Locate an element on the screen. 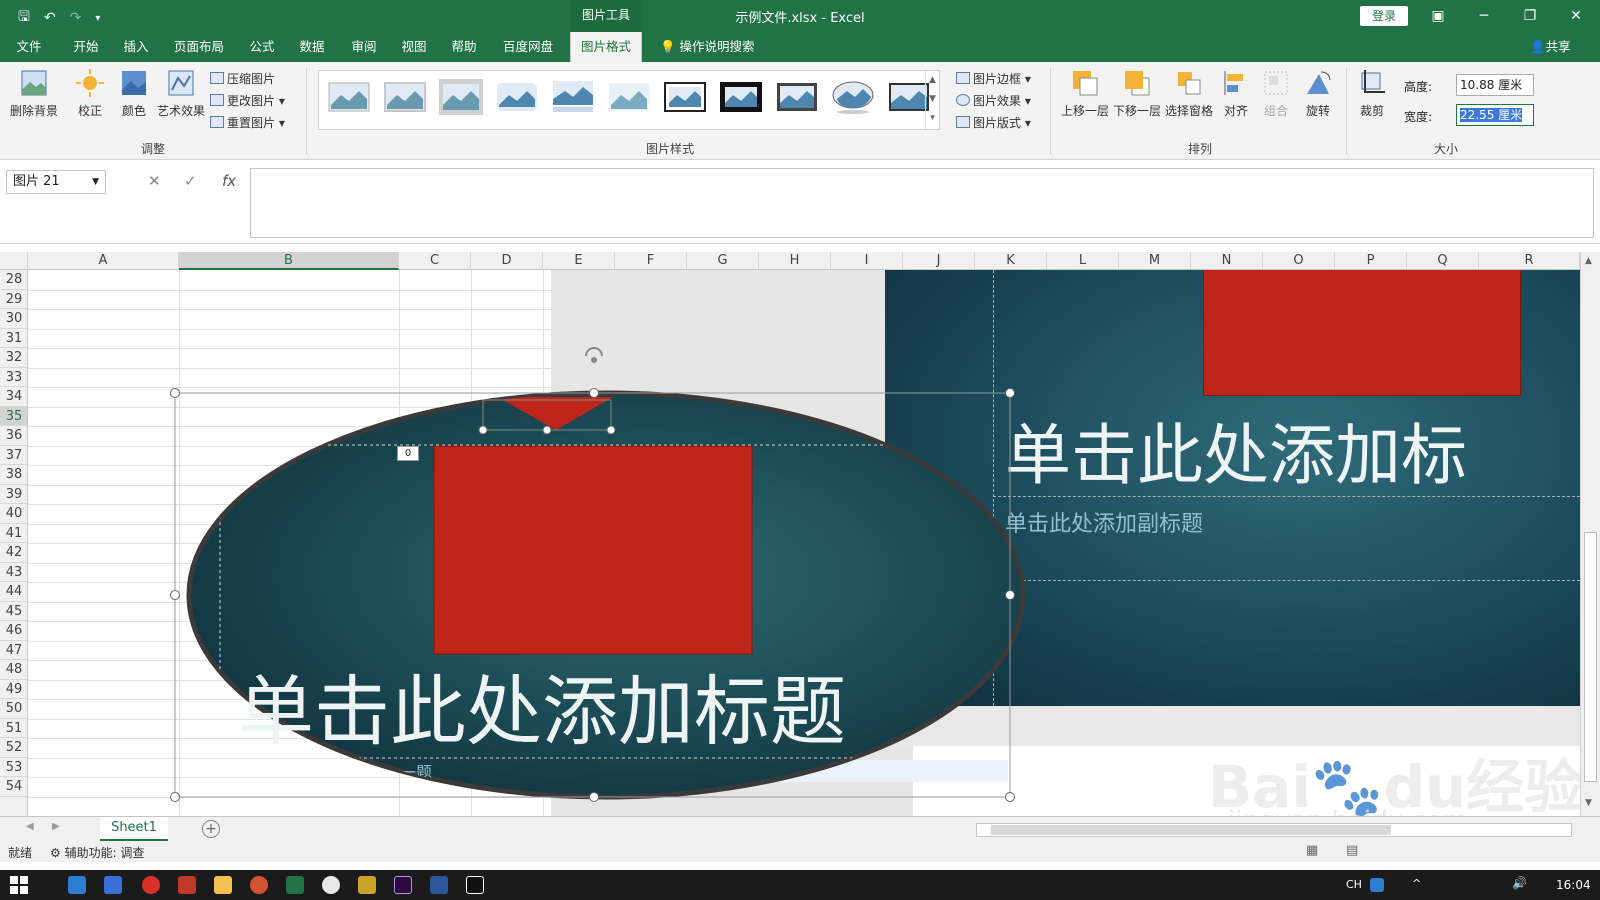 The height and width of the screenshot is (900, 1600). insert-function-icon: fx is located at coordinates (229, 181).